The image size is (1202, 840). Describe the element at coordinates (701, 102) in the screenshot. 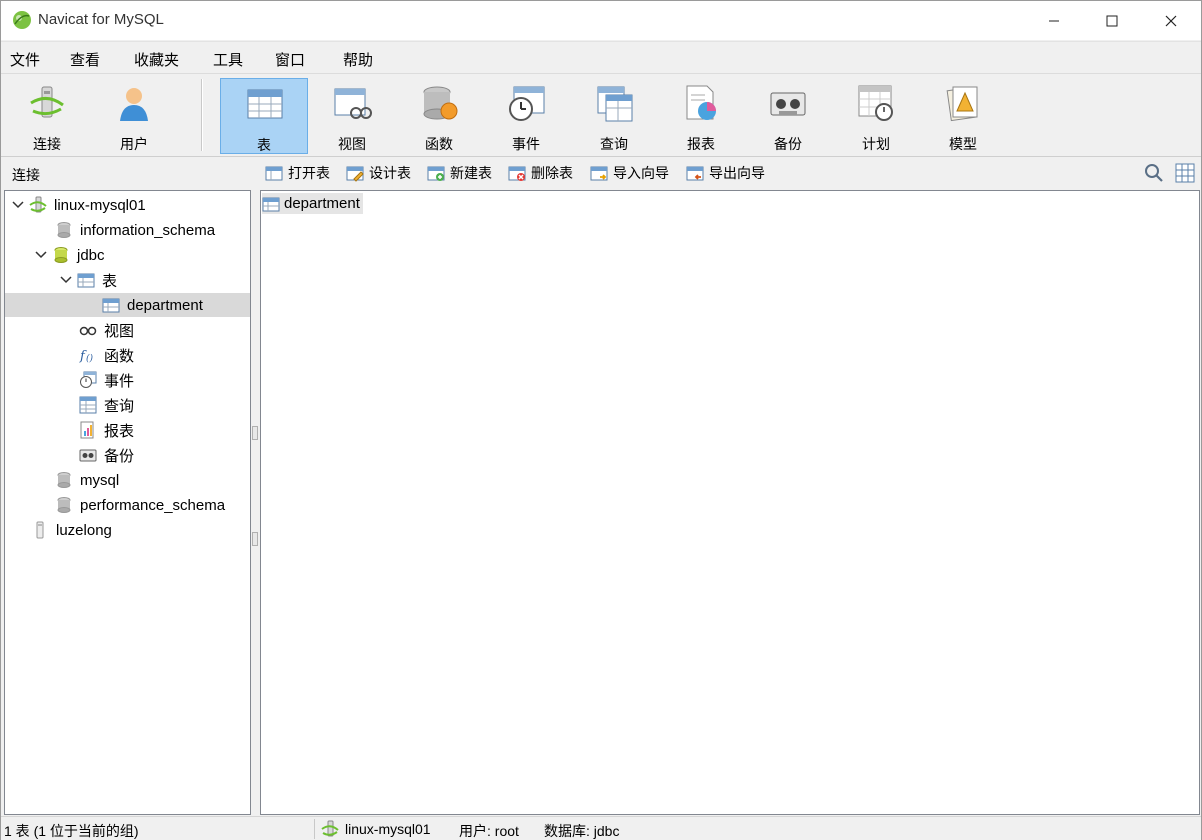

I see `report-icon` at that location.